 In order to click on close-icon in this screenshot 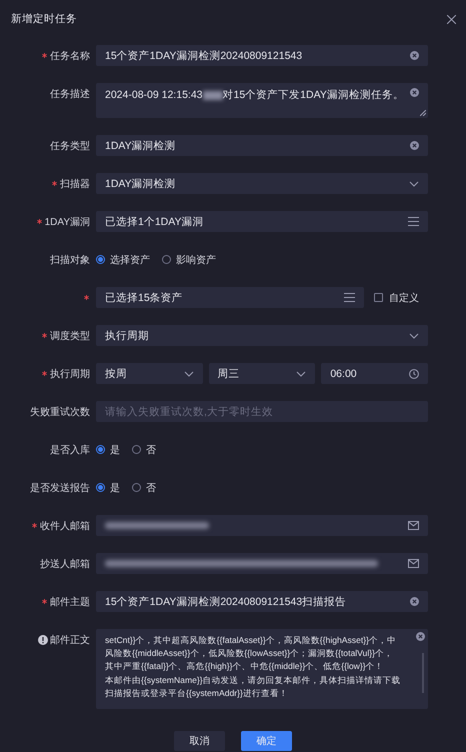, I will do `click(451, 19)`.